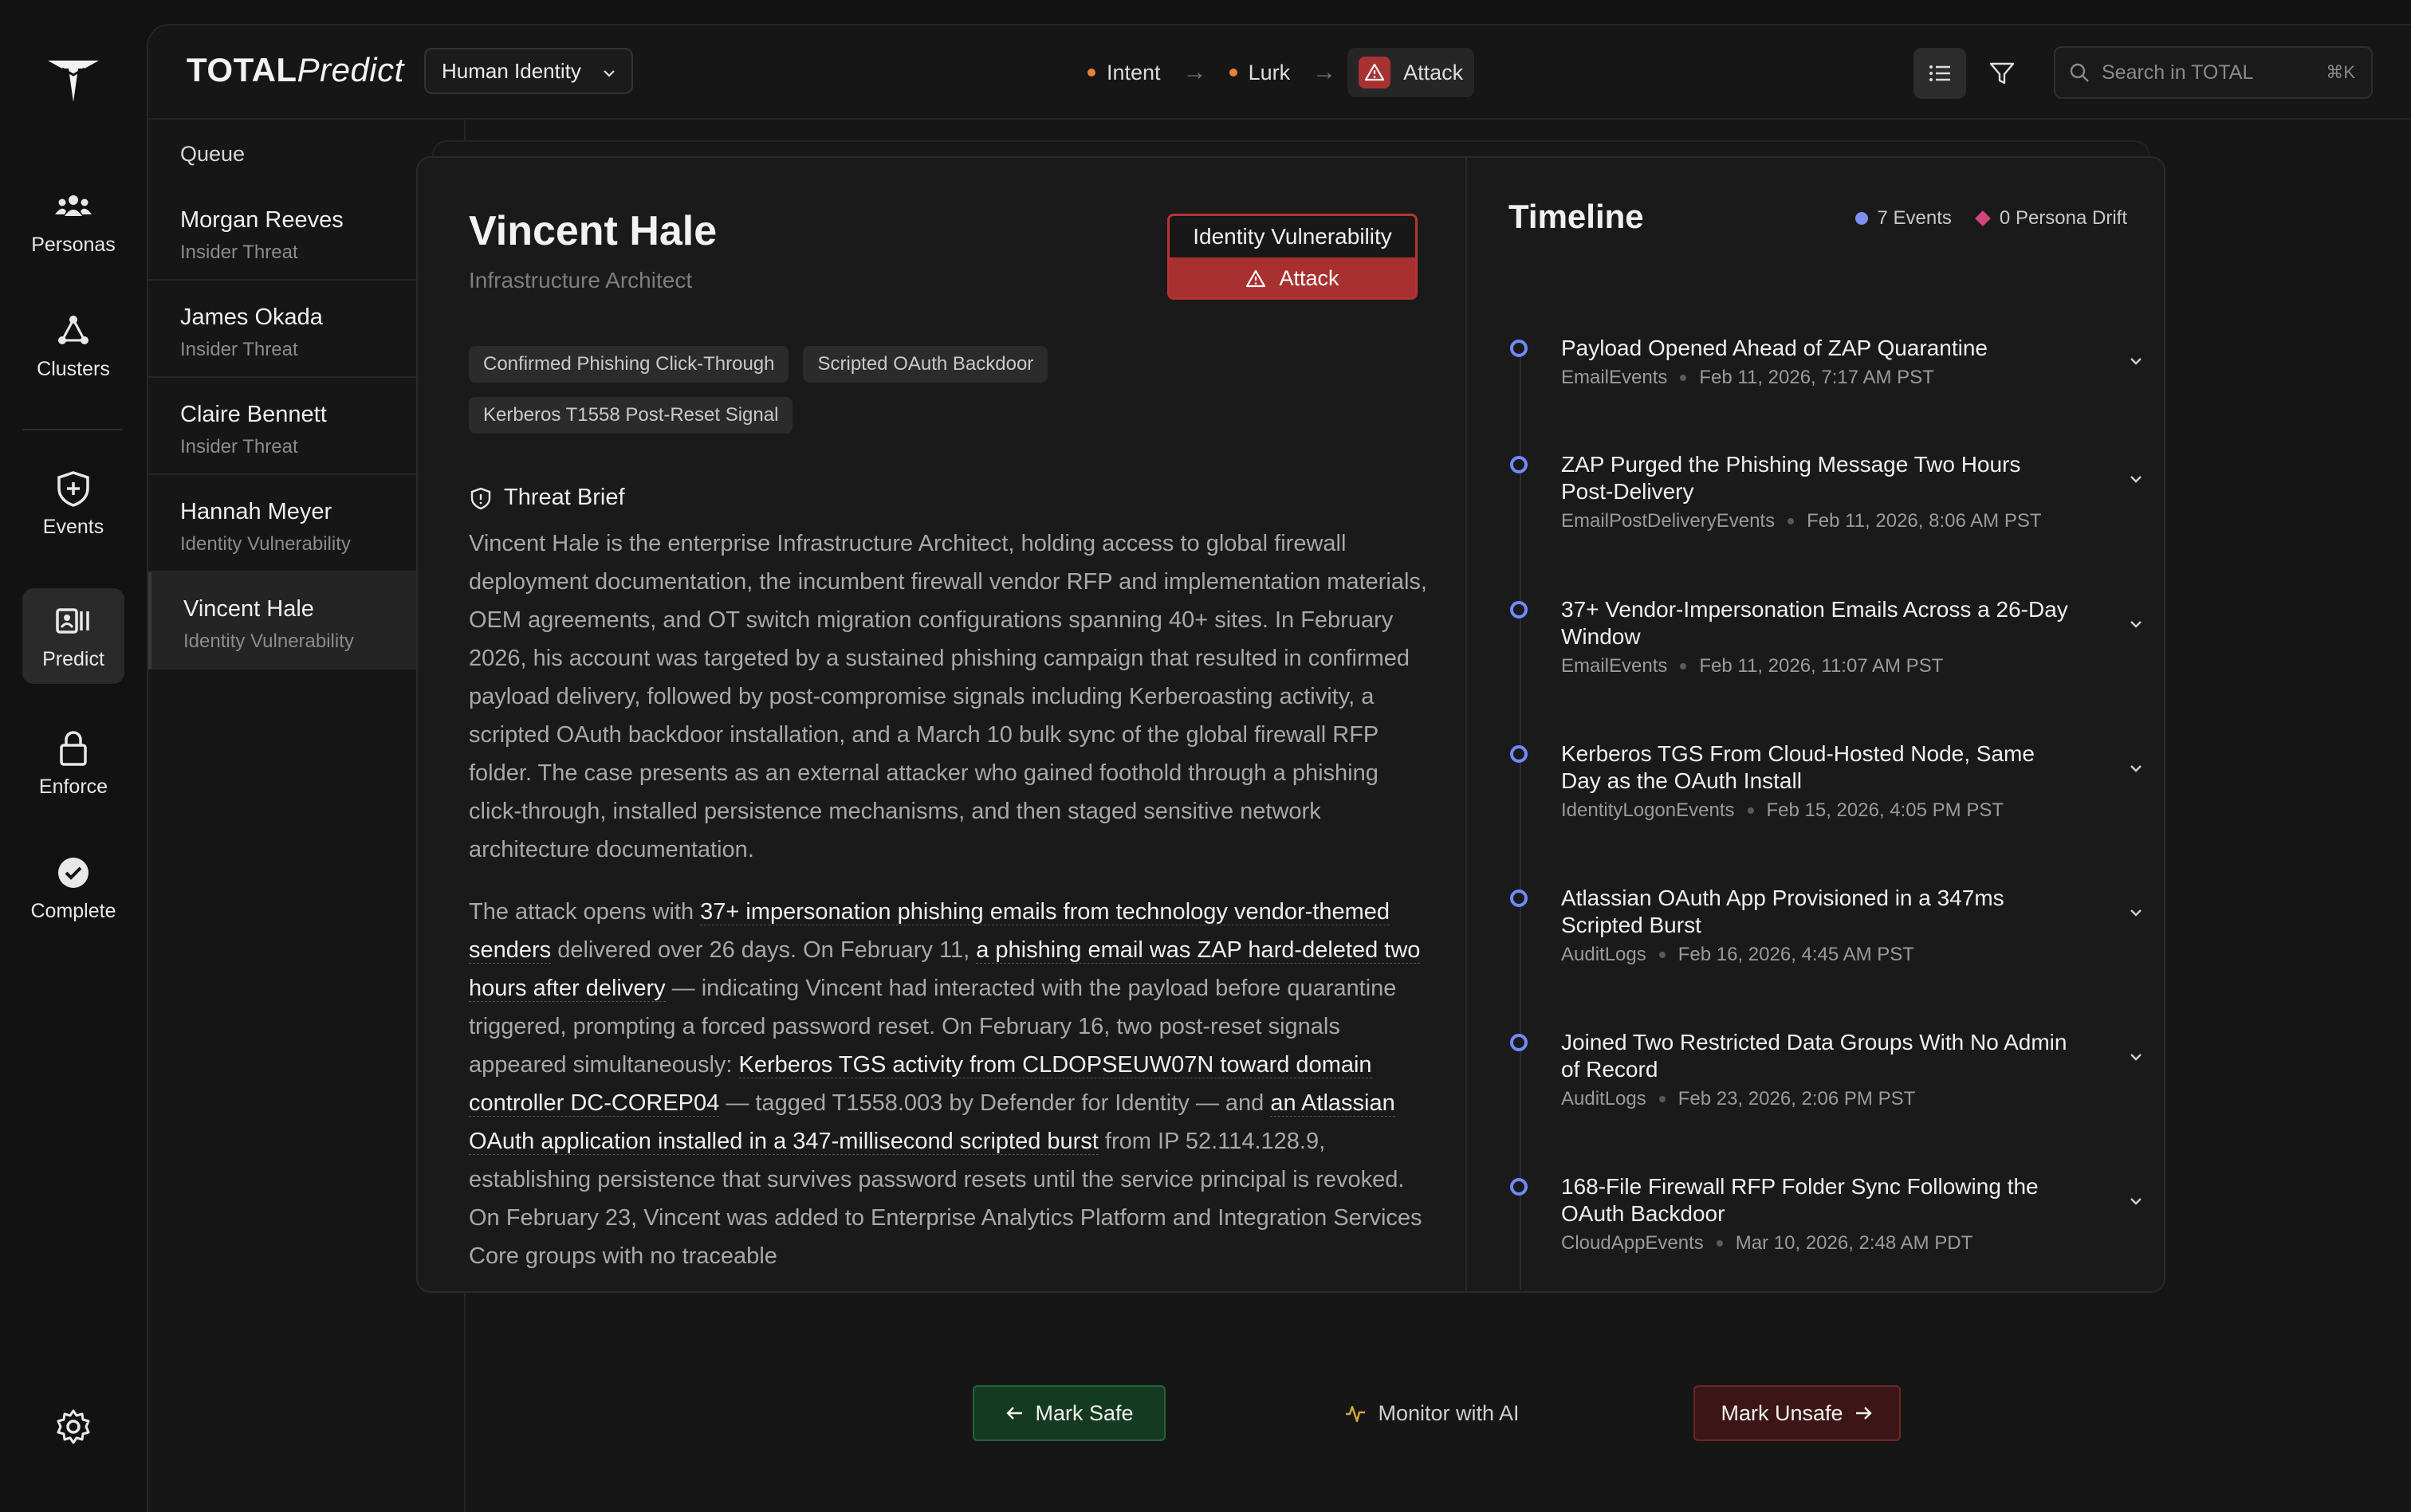 The height and width of the screenshot is (1512, 2411). What do you see at coordinates (1861, 218) in the screenshot?
I see `events-dot-icon` at bounding box center [1861, 218].